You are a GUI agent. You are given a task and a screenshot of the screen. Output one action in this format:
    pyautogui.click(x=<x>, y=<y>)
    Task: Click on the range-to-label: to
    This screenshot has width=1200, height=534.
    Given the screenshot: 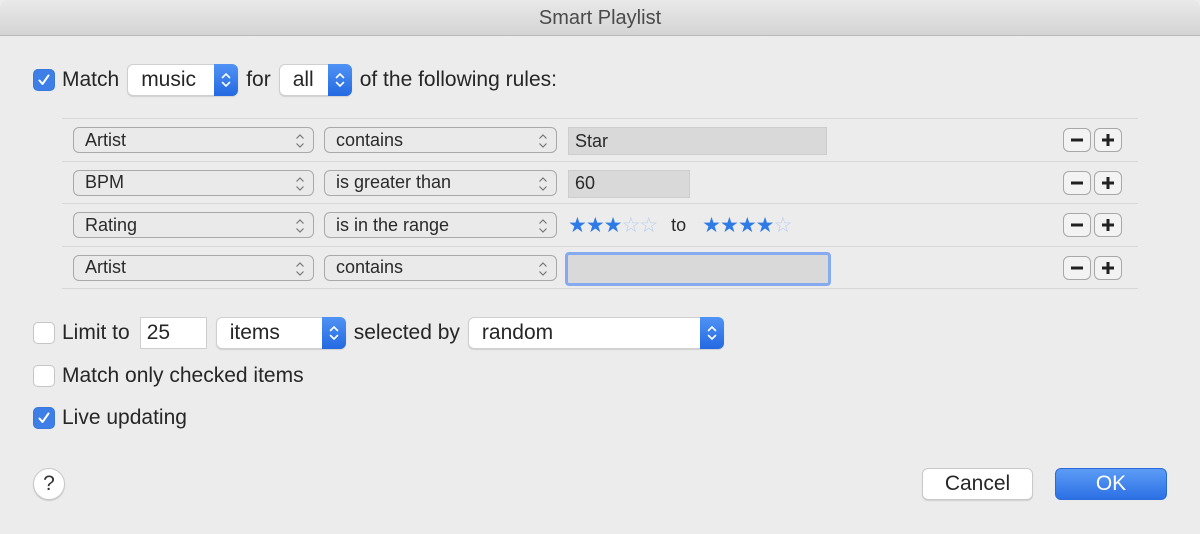 What is the action you would take?
    pyautogui.click(x=679, y=225)
    